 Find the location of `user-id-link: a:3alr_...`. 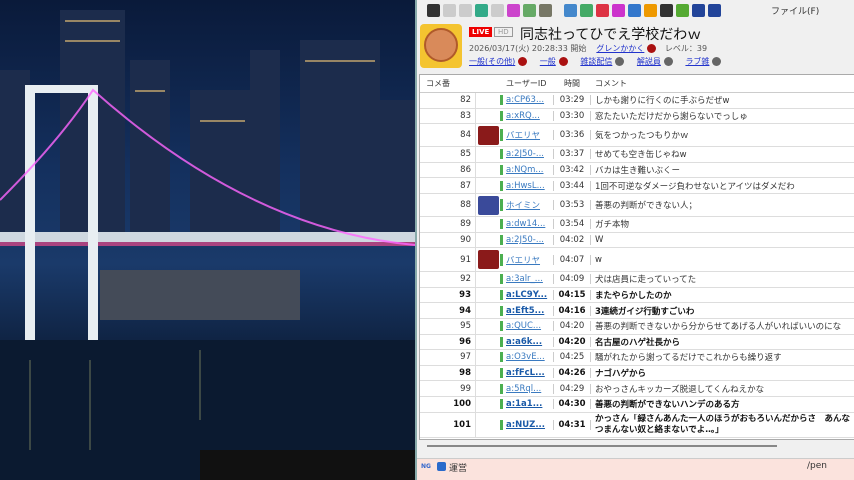

user-id-link: a:3alr_... is located at coordinates (526, 279).